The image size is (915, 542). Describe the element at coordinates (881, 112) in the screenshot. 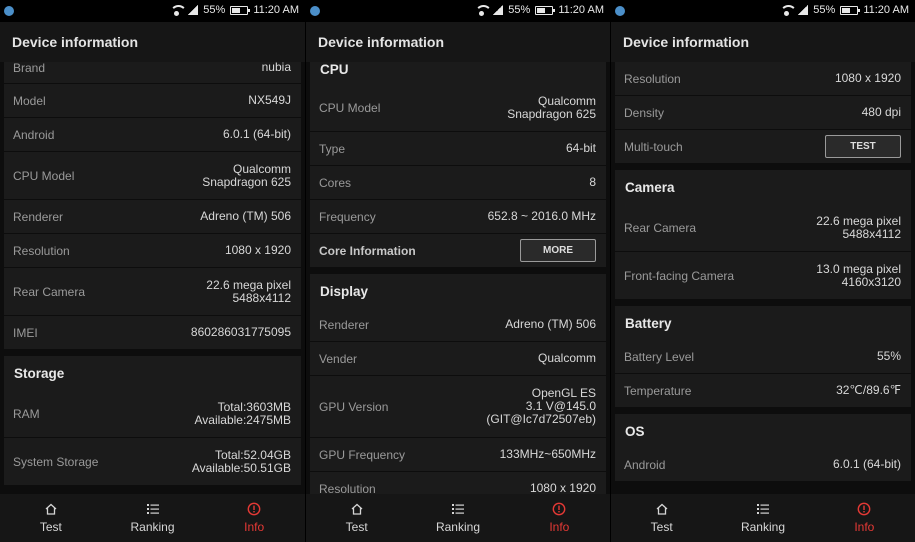

I see `row-value: 480 dpi` at that location.